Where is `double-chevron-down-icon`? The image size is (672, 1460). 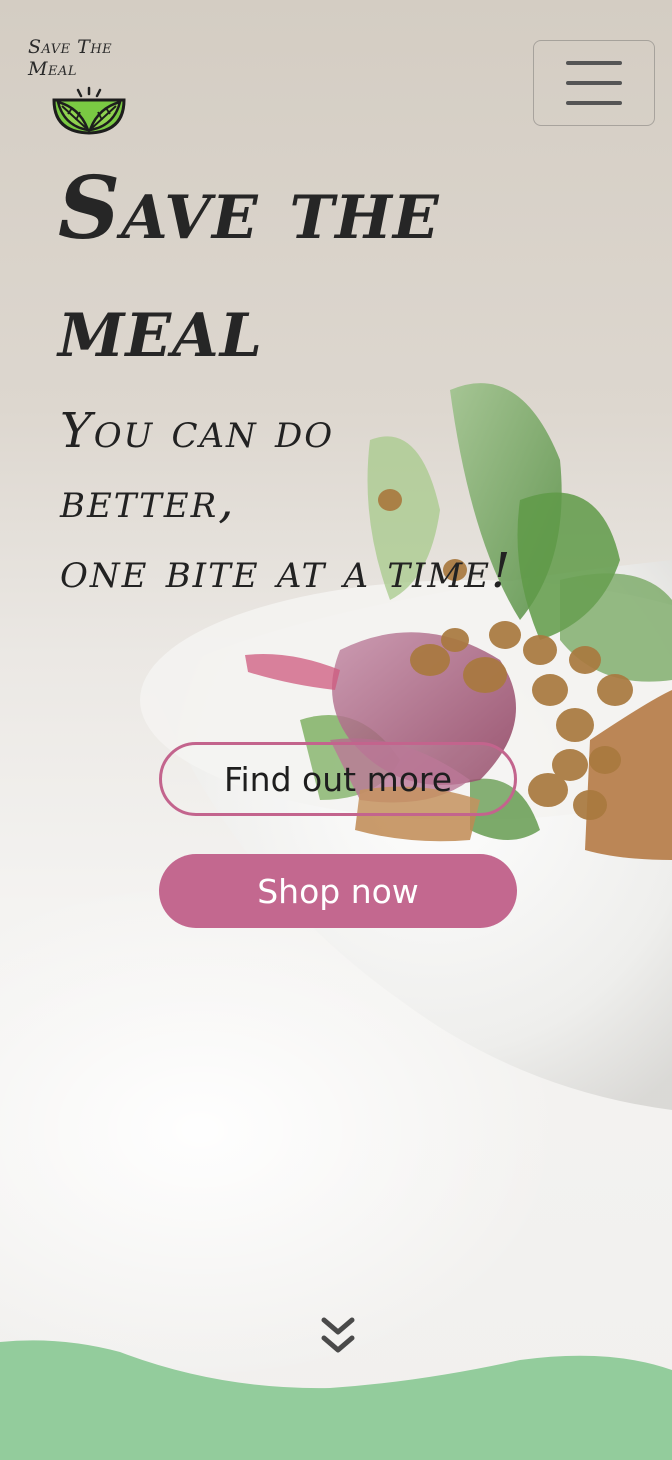
double-chevron-down-icon is located at coordinates (338, 1339).